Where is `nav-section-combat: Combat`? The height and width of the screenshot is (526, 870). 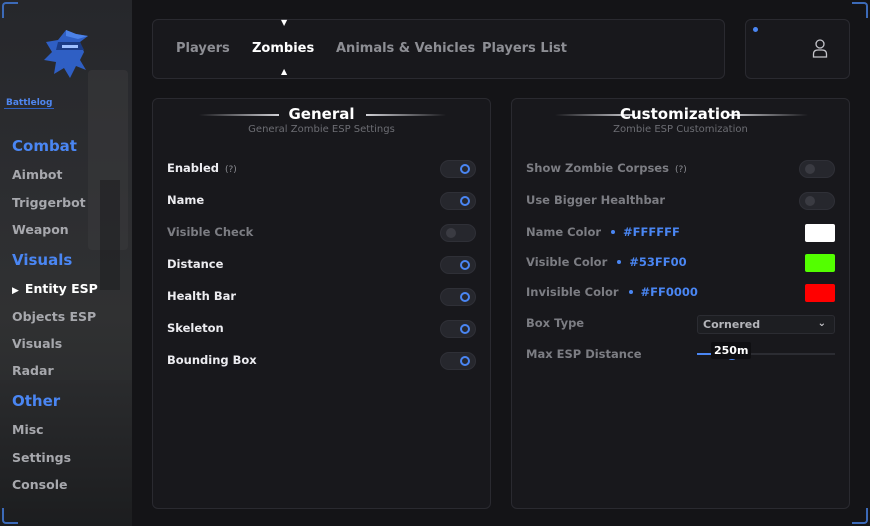
nav-section-combat: Combat is located at coordinates (44, 146).